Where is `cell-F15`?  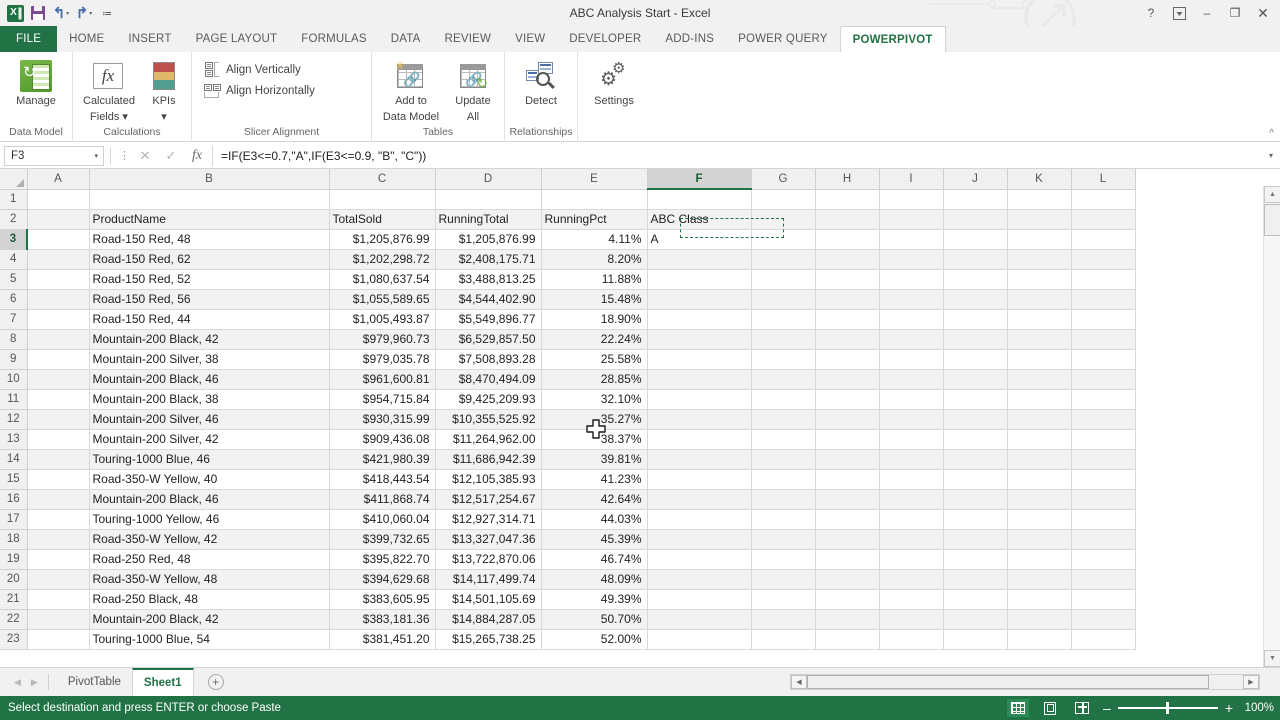
cell-F15 is located at coordinates (699, 479).